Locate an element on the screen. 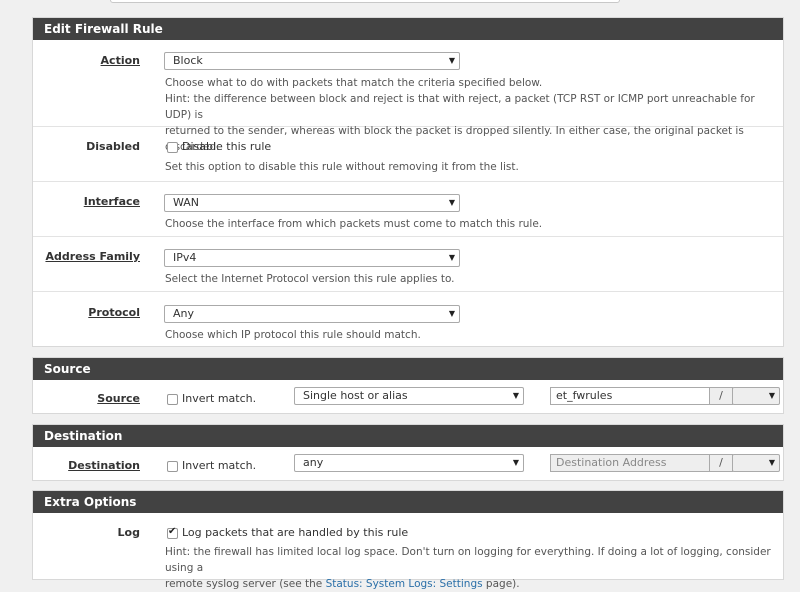  protocol-select-value: Any is located at coordinates (184, 313).